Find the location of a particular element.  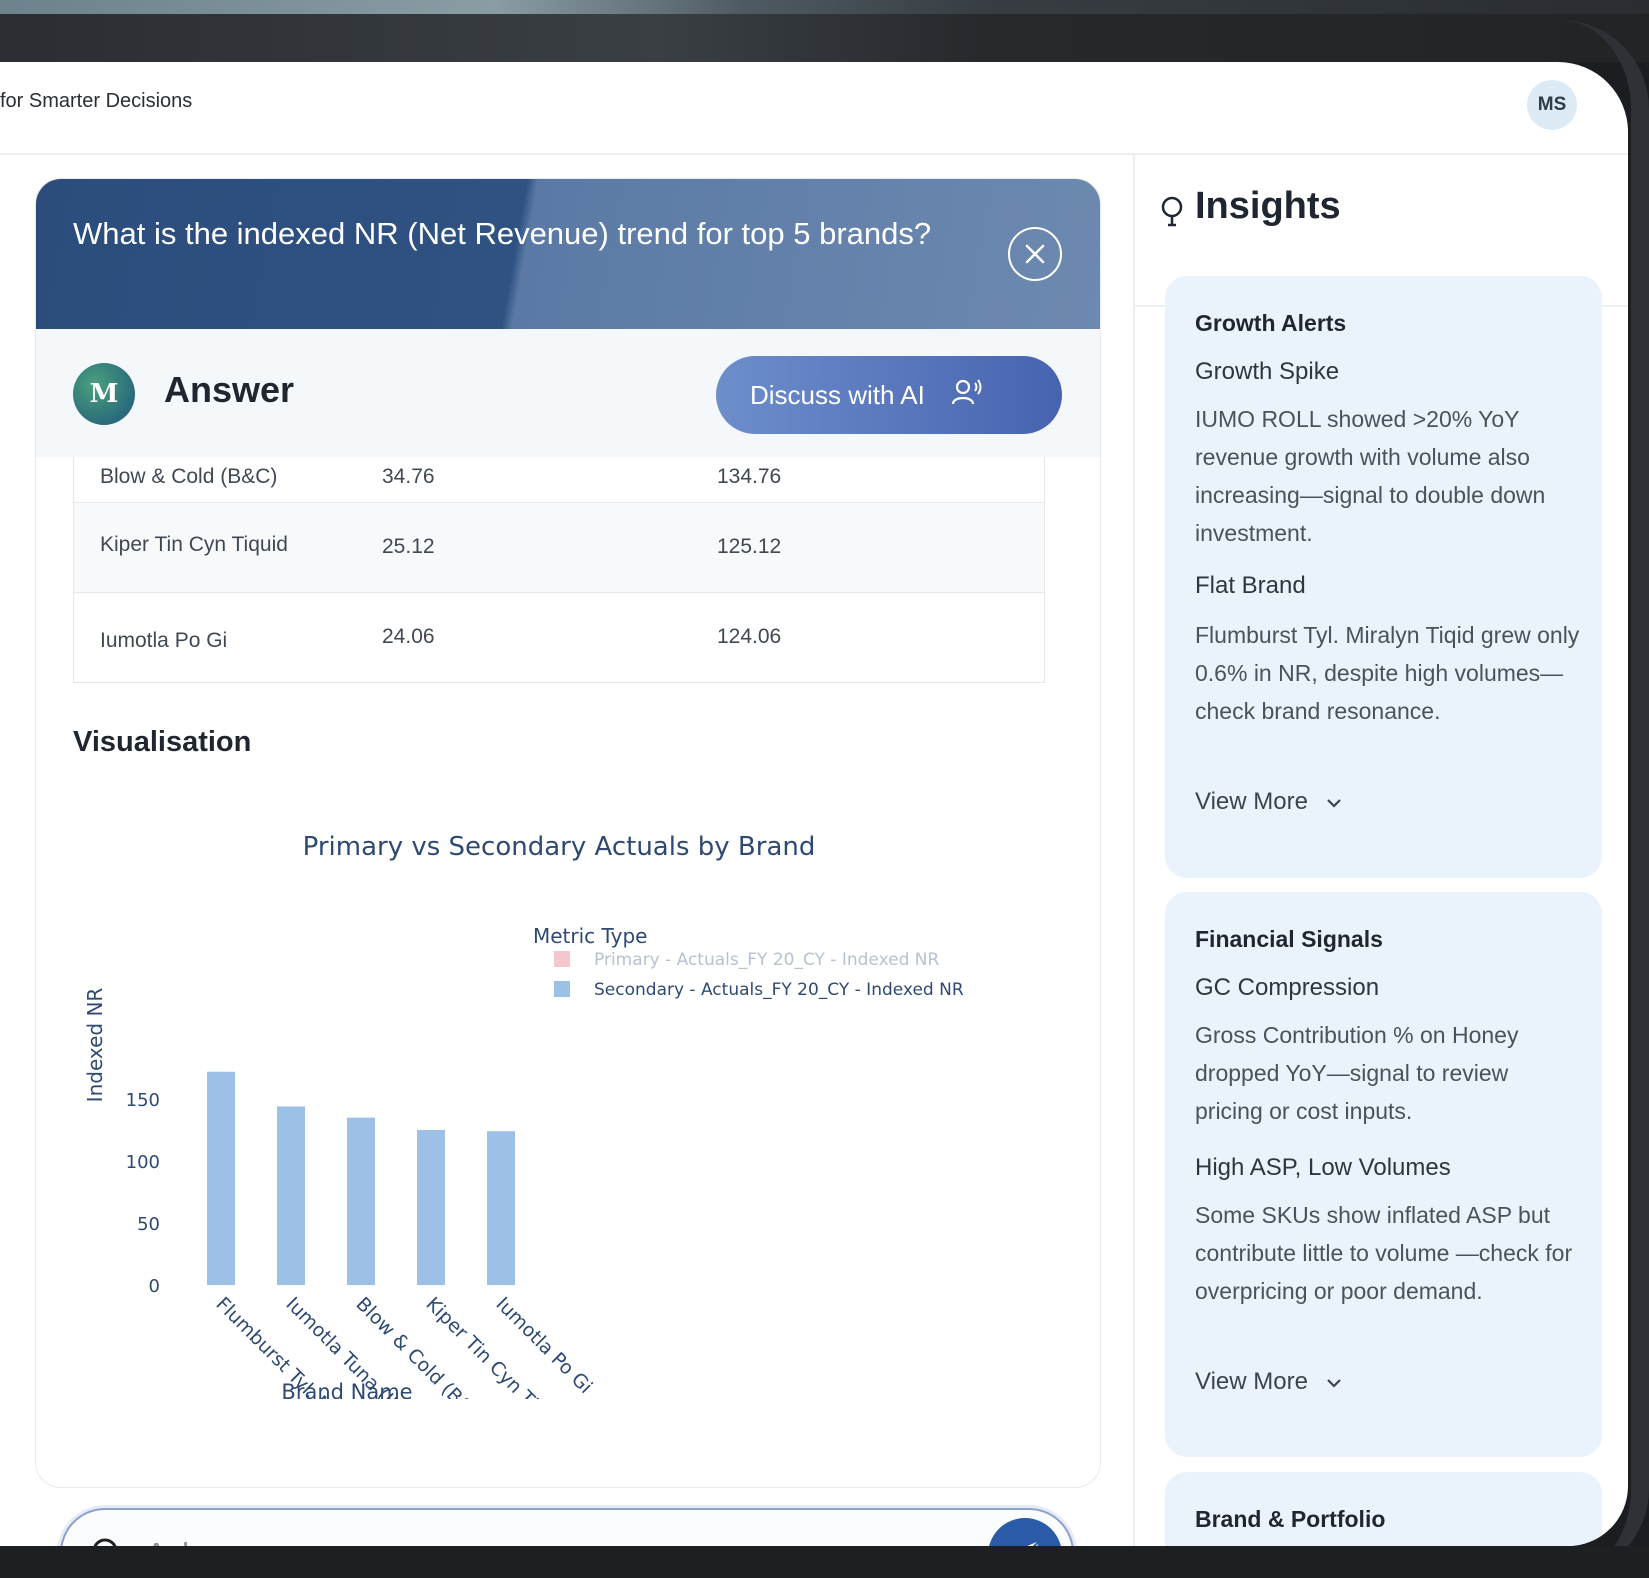

sidebar-divider is located at coordinates (1134, 850).